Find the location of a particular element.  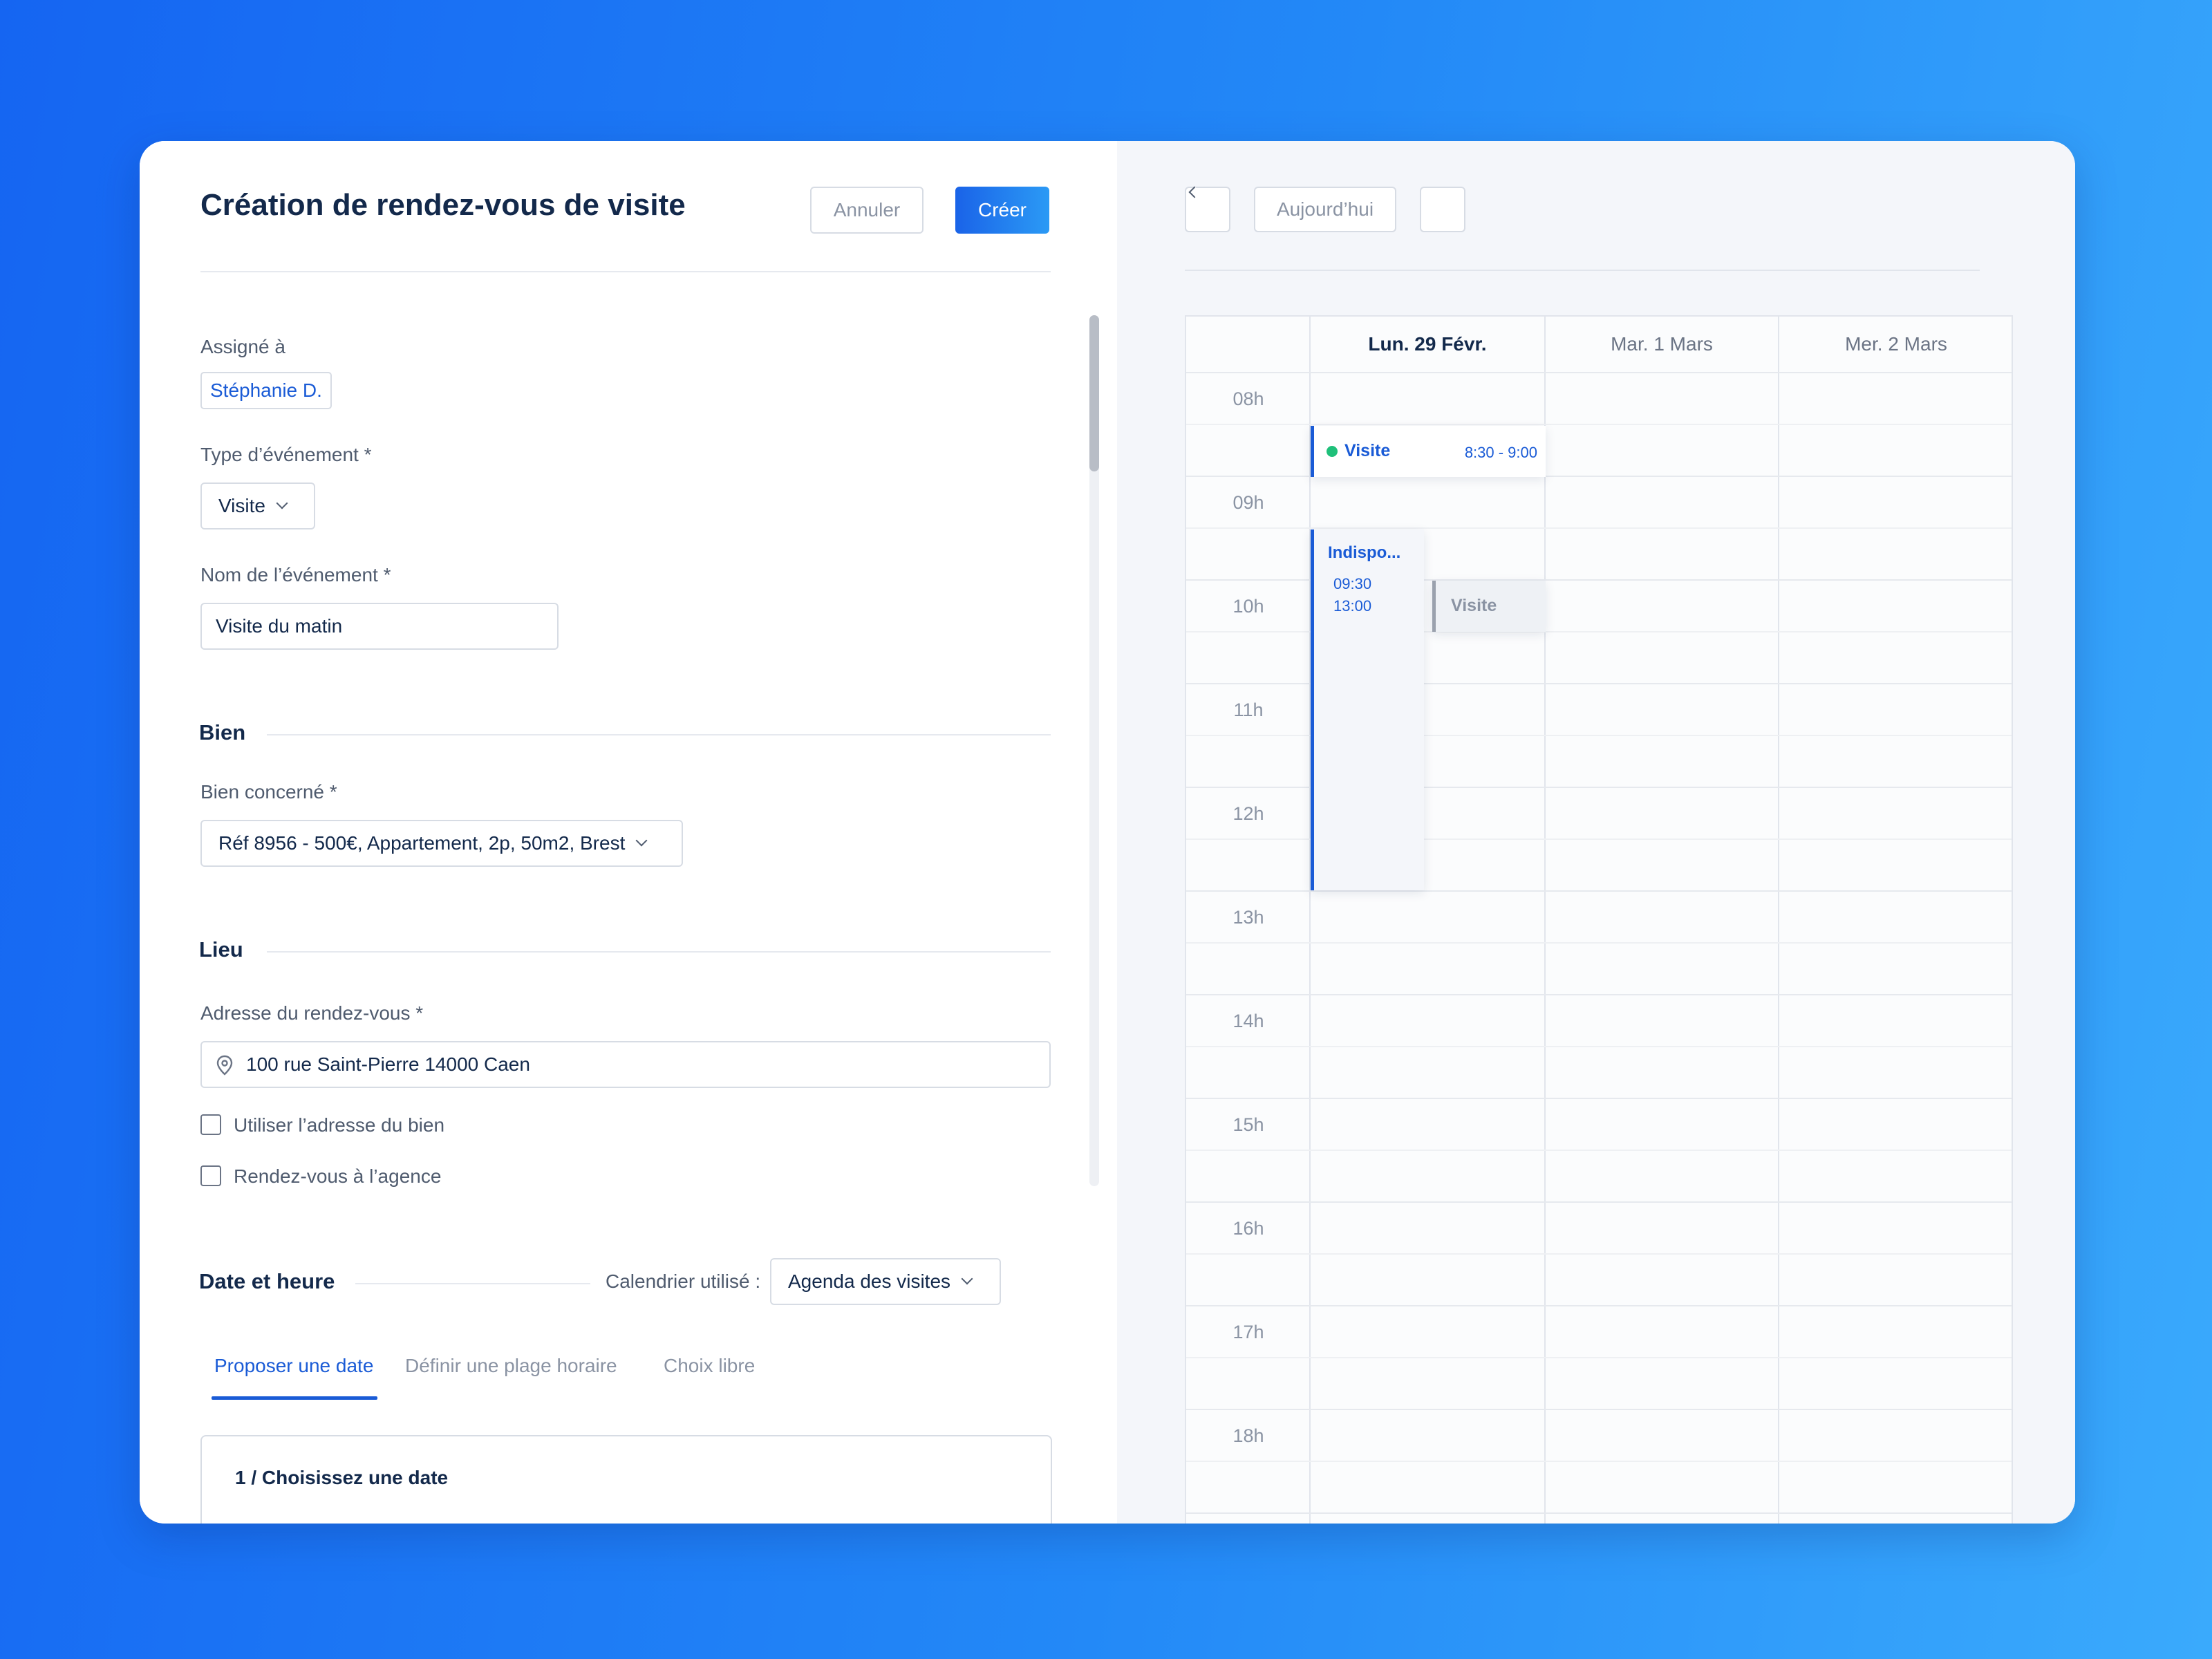

hour-label: 18h is located at coordinates (1248, 1436).